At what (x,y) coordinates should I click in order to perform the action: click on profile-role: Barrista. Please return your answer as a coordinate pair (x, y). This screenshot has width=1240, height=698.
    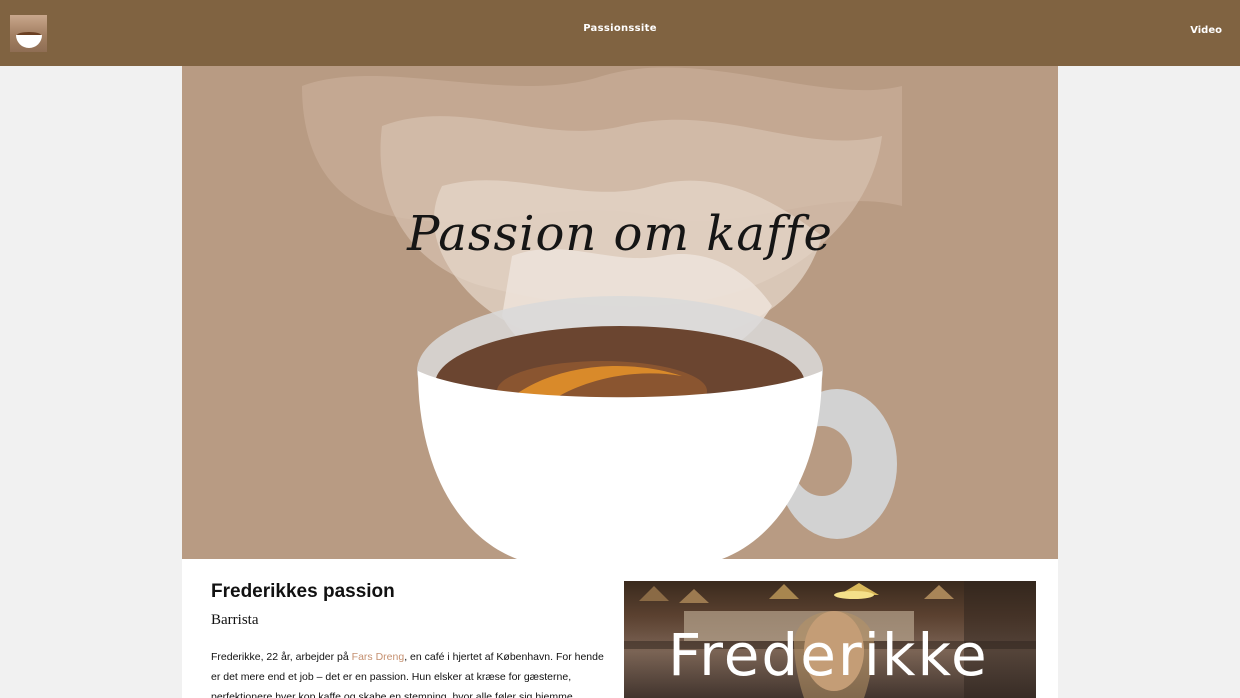
    Looking at the image, I should click on (235, 620).